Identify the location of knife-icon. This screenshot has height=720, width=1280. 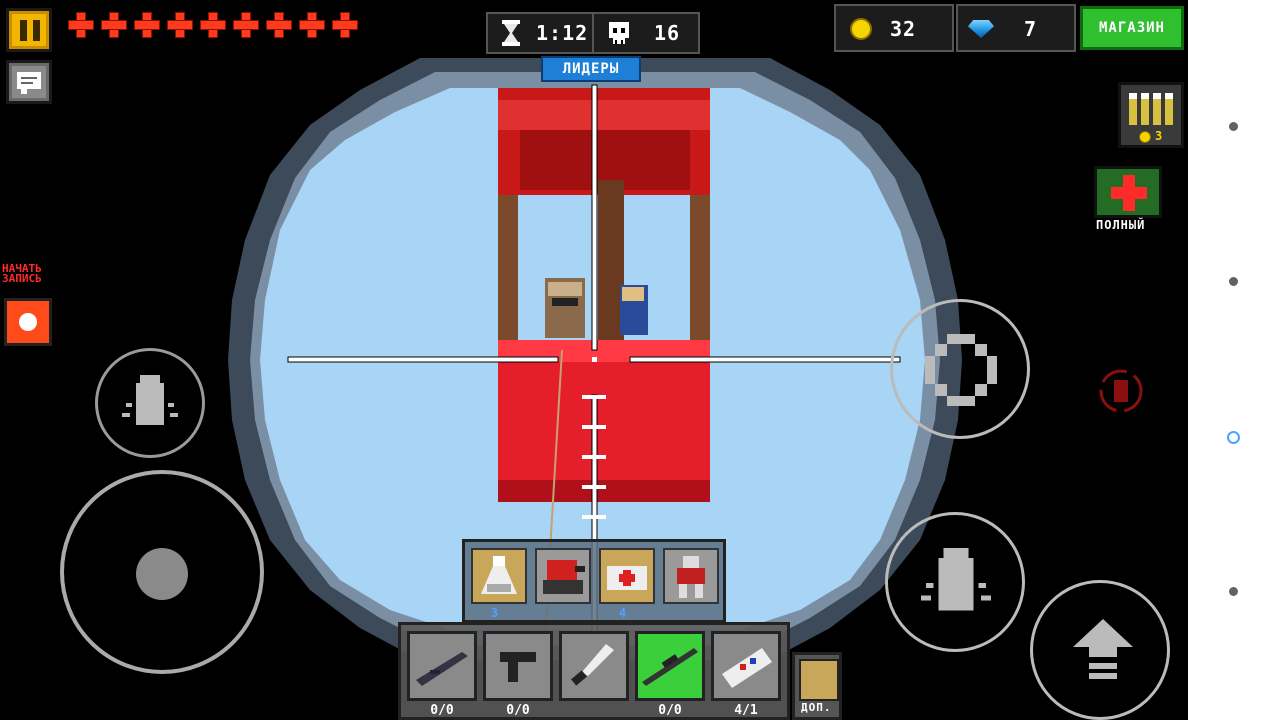
(592, 665).